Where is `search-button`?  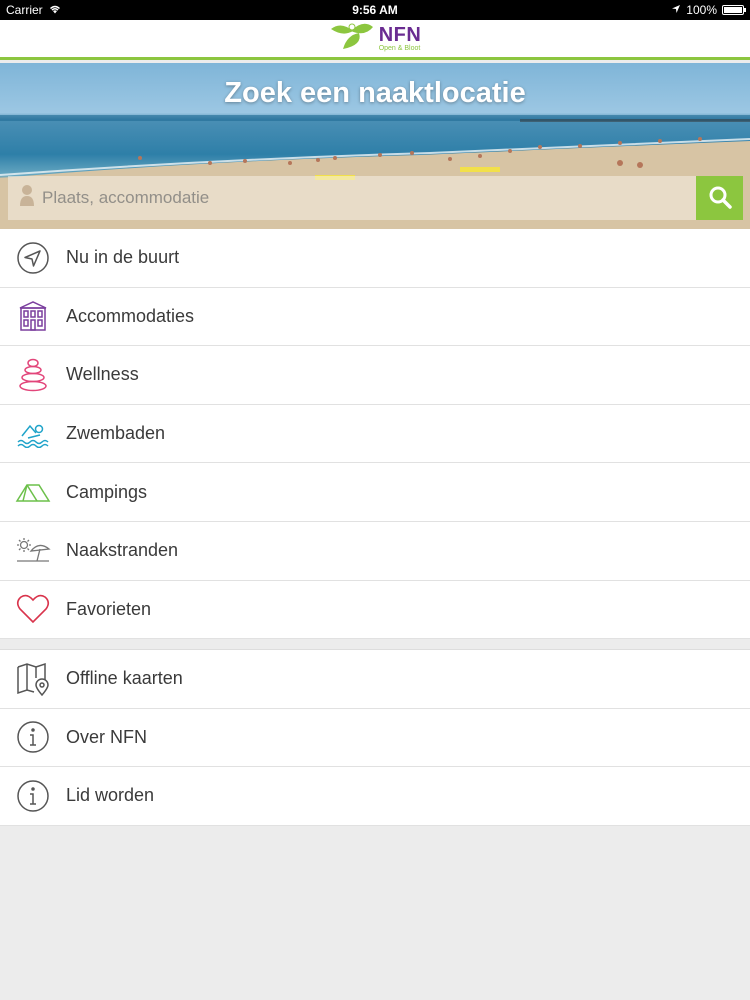 search-button is located at coordinates (719, 198).